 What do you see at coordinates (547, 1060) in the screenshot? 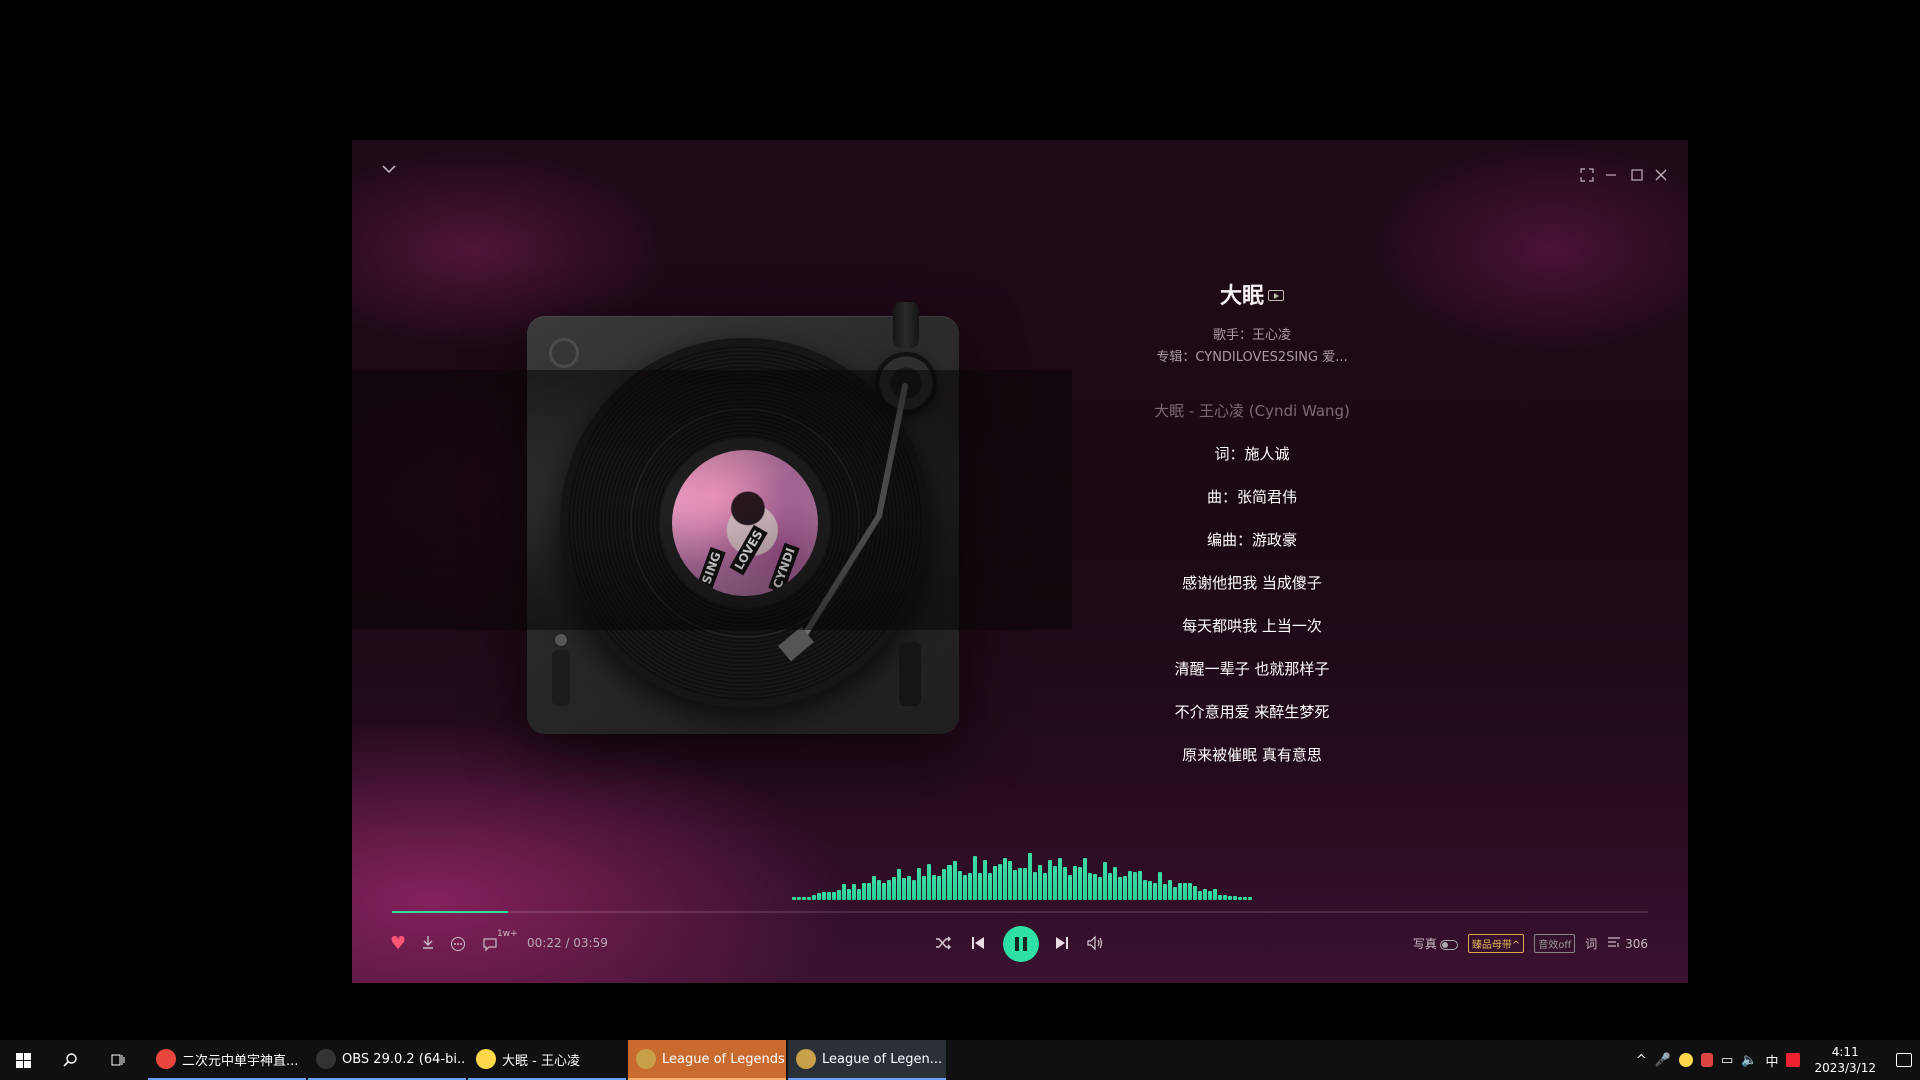
I see `taskbar-task: 大眠 - 王心凌` at bounding box center [547, 1060].